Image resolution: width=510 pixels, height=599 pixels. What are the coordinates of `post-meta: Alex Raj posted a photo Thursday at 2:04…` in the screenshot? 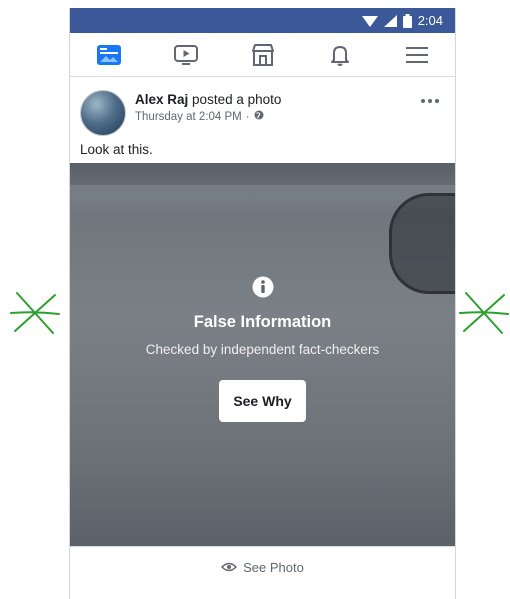 It's located at (208, 107).